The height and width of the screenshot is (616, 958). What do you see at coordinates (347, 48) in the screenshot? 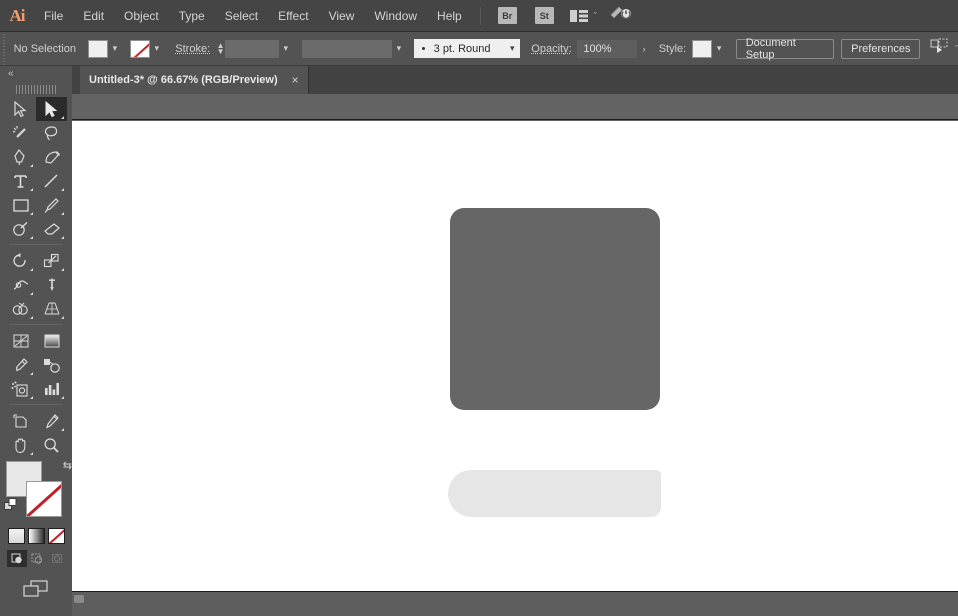
I see `variable-width-profile-input` at bounding box center [347, 48].